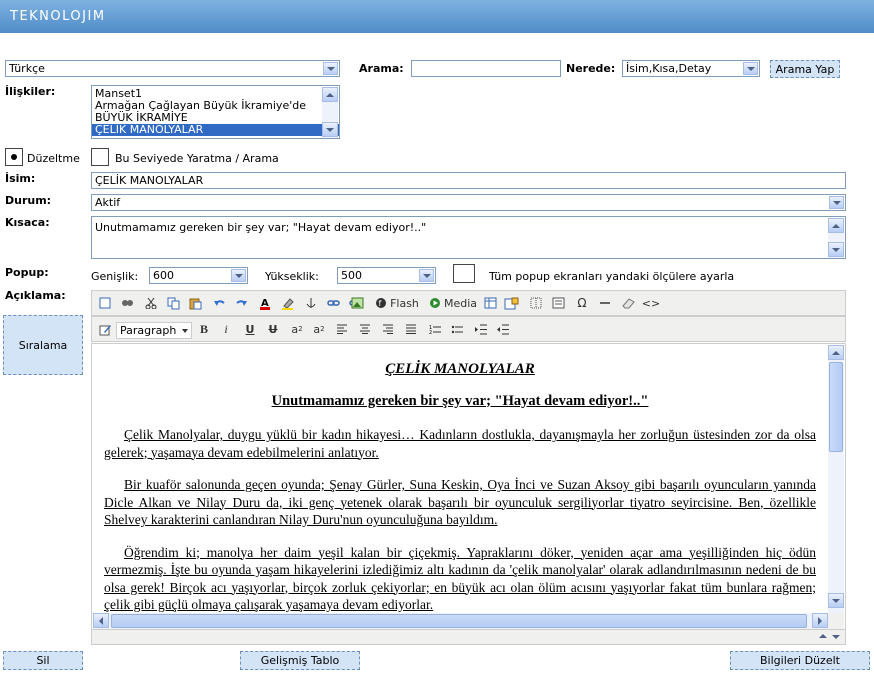  I want to click on media-icon, so click(435, 303).